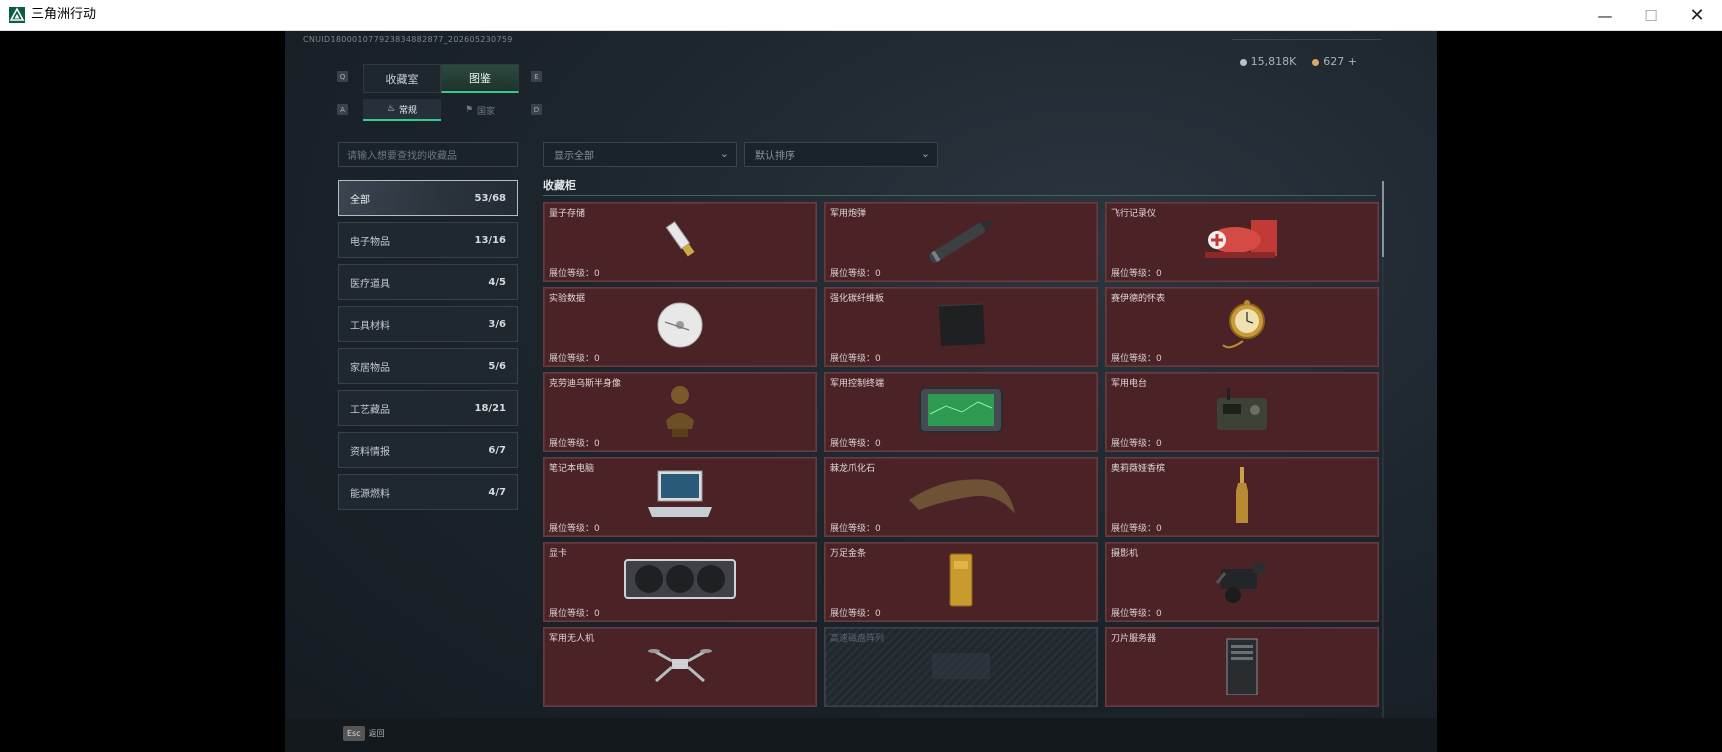 Image resolution: width=1722 pixels, height=752 pixels. Describe the element at coordinates (376, 733) in the screenshot. I see `back-label: 返回` at that location.